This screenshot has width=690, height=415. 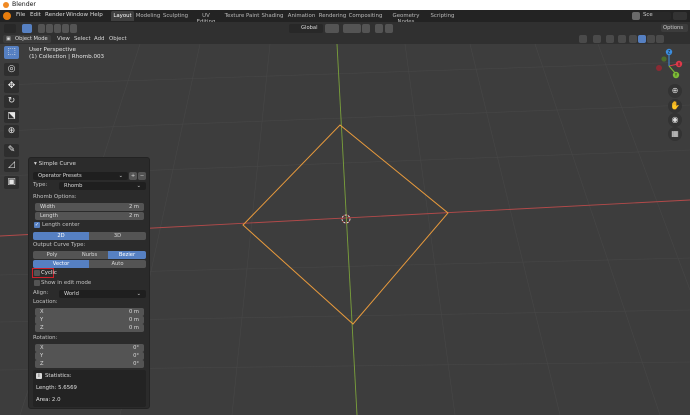 I want to click on rotate-icon: ↻, so click(x=11, y=101).